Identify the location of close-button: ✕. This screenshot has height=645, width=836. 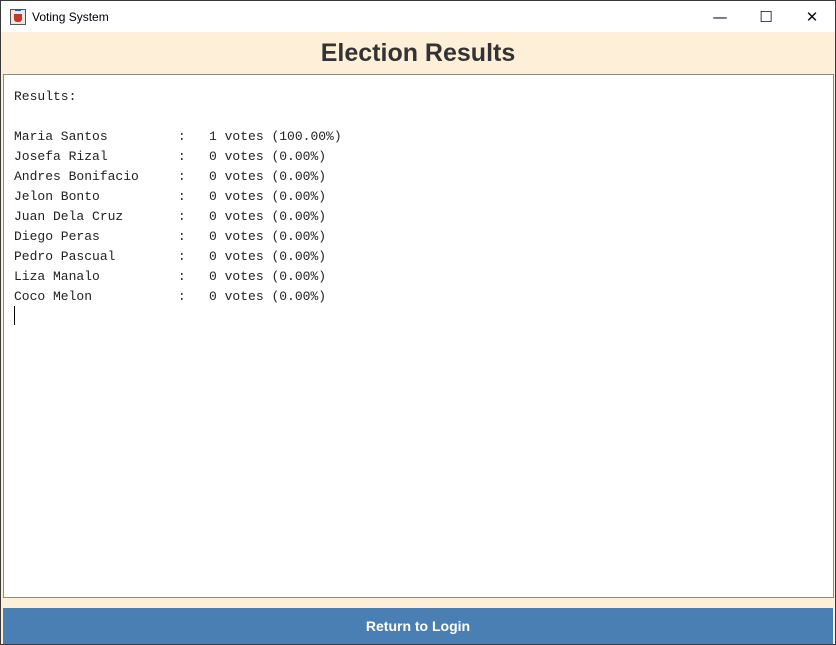
(812, 16).